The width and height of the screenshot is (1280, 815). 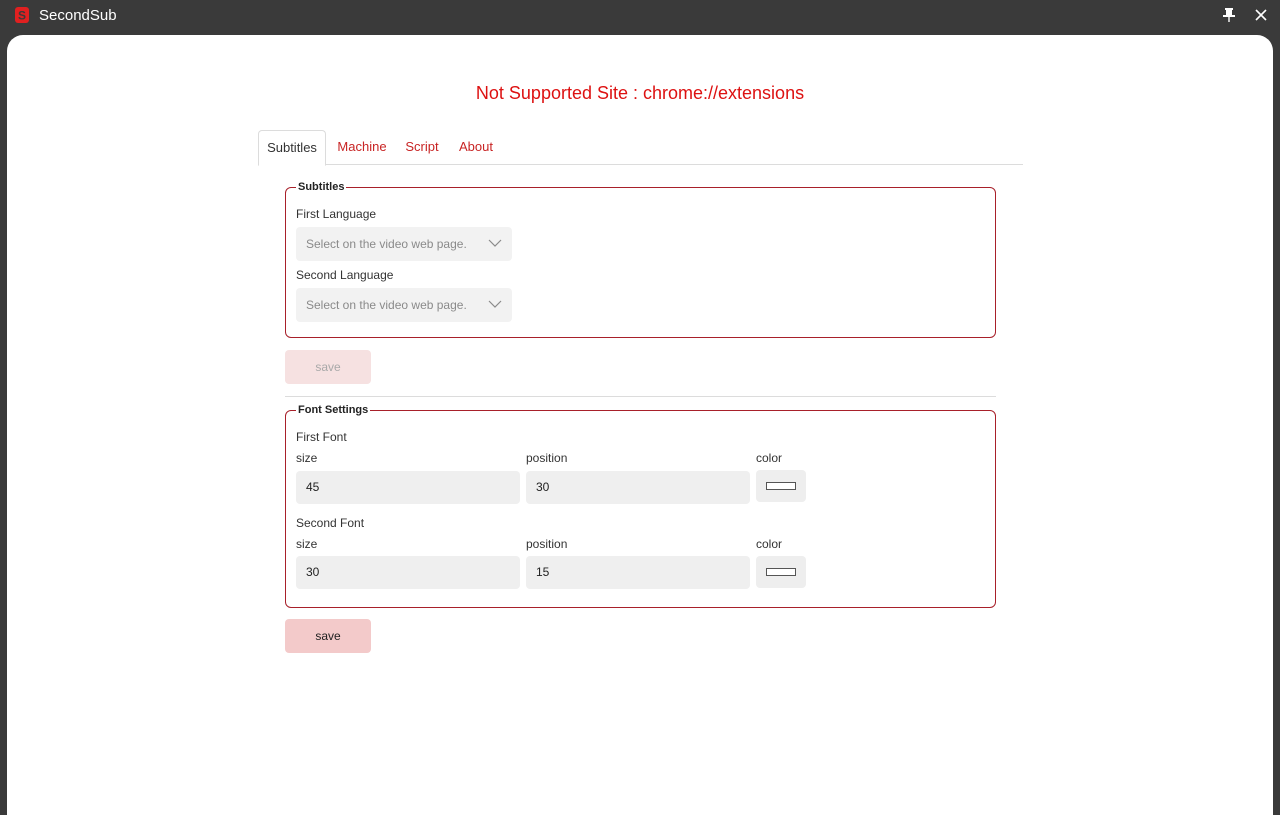 I want to click on second-language-value: Select on the video web page., so click(x=386, y=305).